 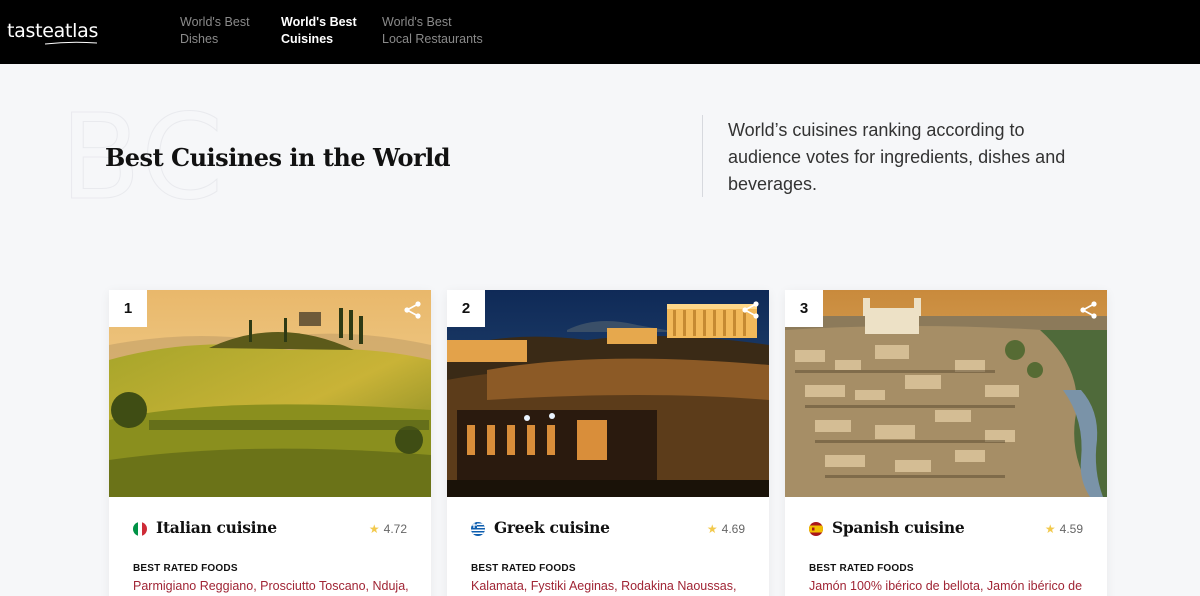 What do you see at coordinates (1071, 529) in the screenshot?
I see `rating-value: 4.59` at bounding box center [1071, 529].